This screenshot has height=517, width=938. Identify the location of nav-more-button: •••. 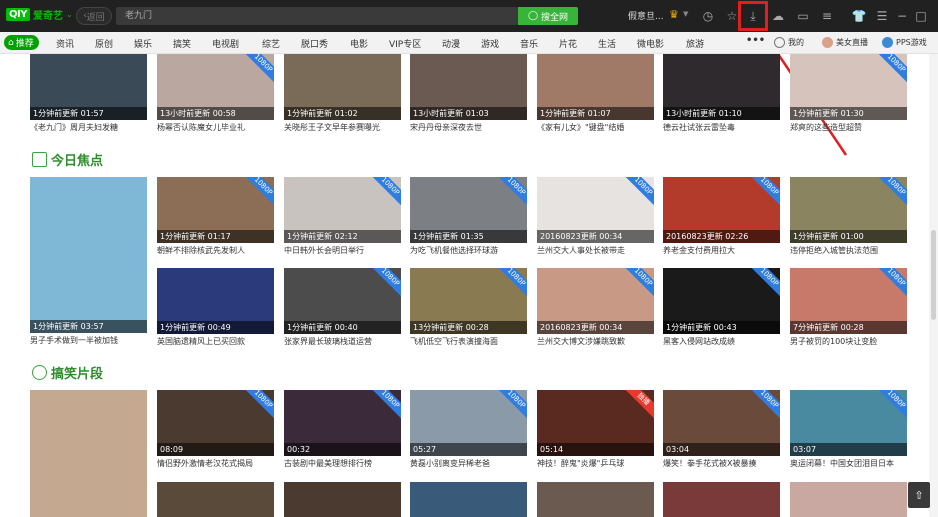
(755, 40).